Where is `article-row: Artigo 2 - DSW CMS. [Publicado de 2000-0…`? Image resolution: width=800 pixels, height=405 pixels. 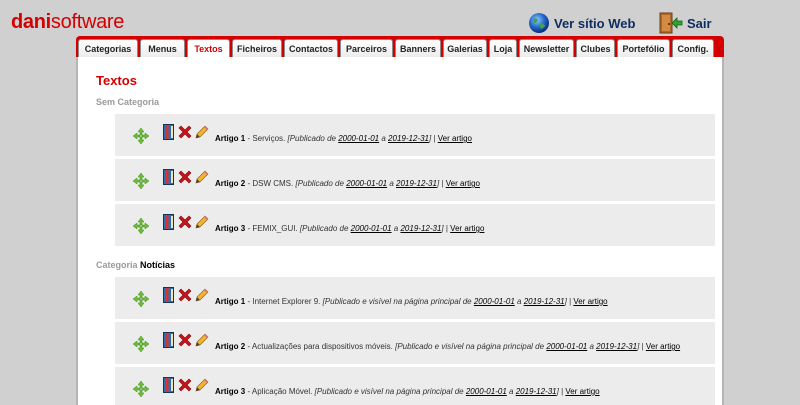 article-row: Artigo 2 - DSW CMS. [Publicado de 2000-0… is located at coordinates (415, 180).